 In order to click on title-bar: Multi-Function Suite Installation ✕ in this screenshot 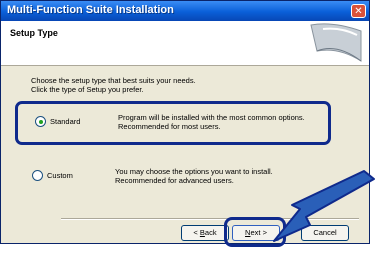, I will do `click(185, 11)`.